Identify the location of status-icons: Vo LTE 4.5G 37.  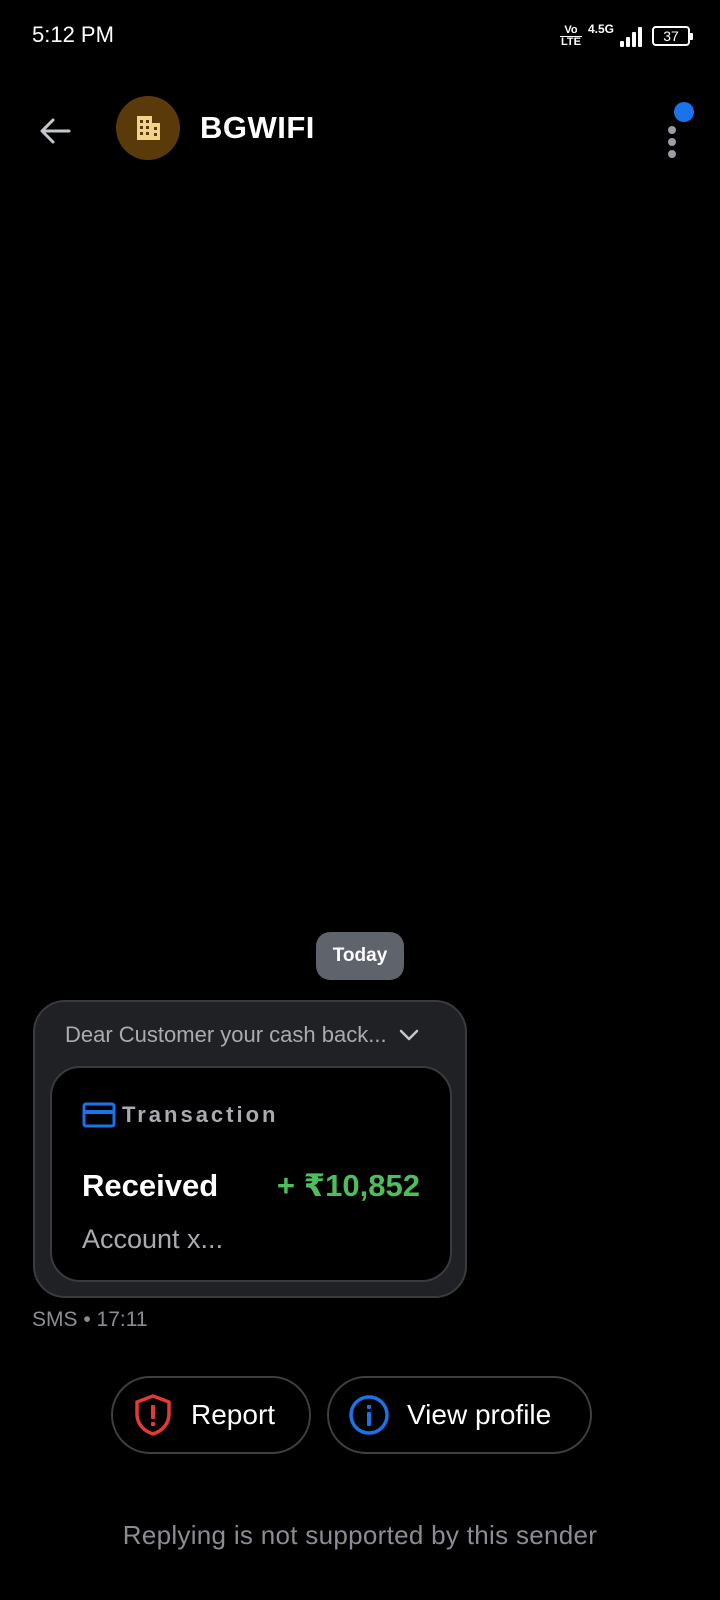
(626, 36).